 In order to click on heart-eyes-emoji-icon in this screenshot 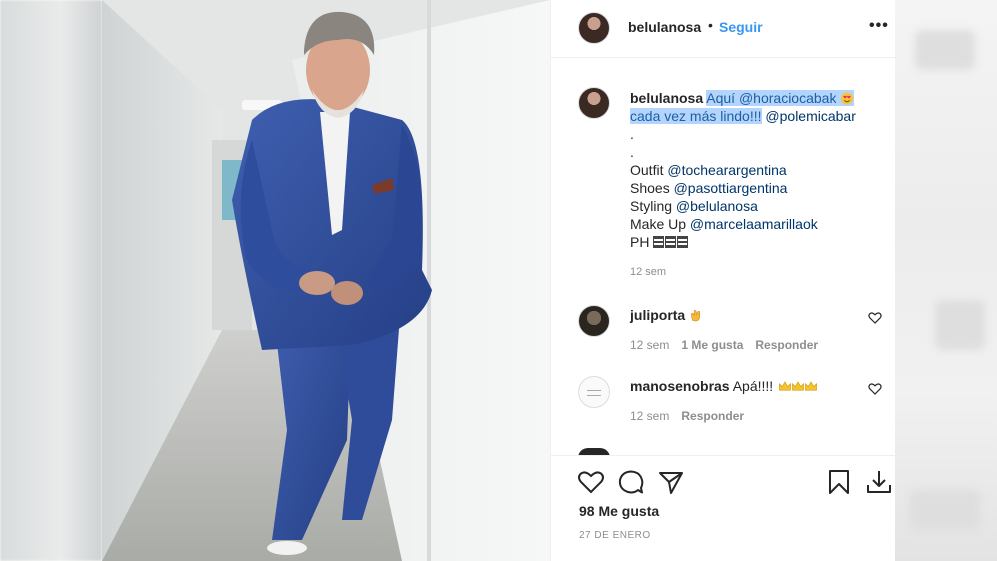, I will do `click(847, 98)`.